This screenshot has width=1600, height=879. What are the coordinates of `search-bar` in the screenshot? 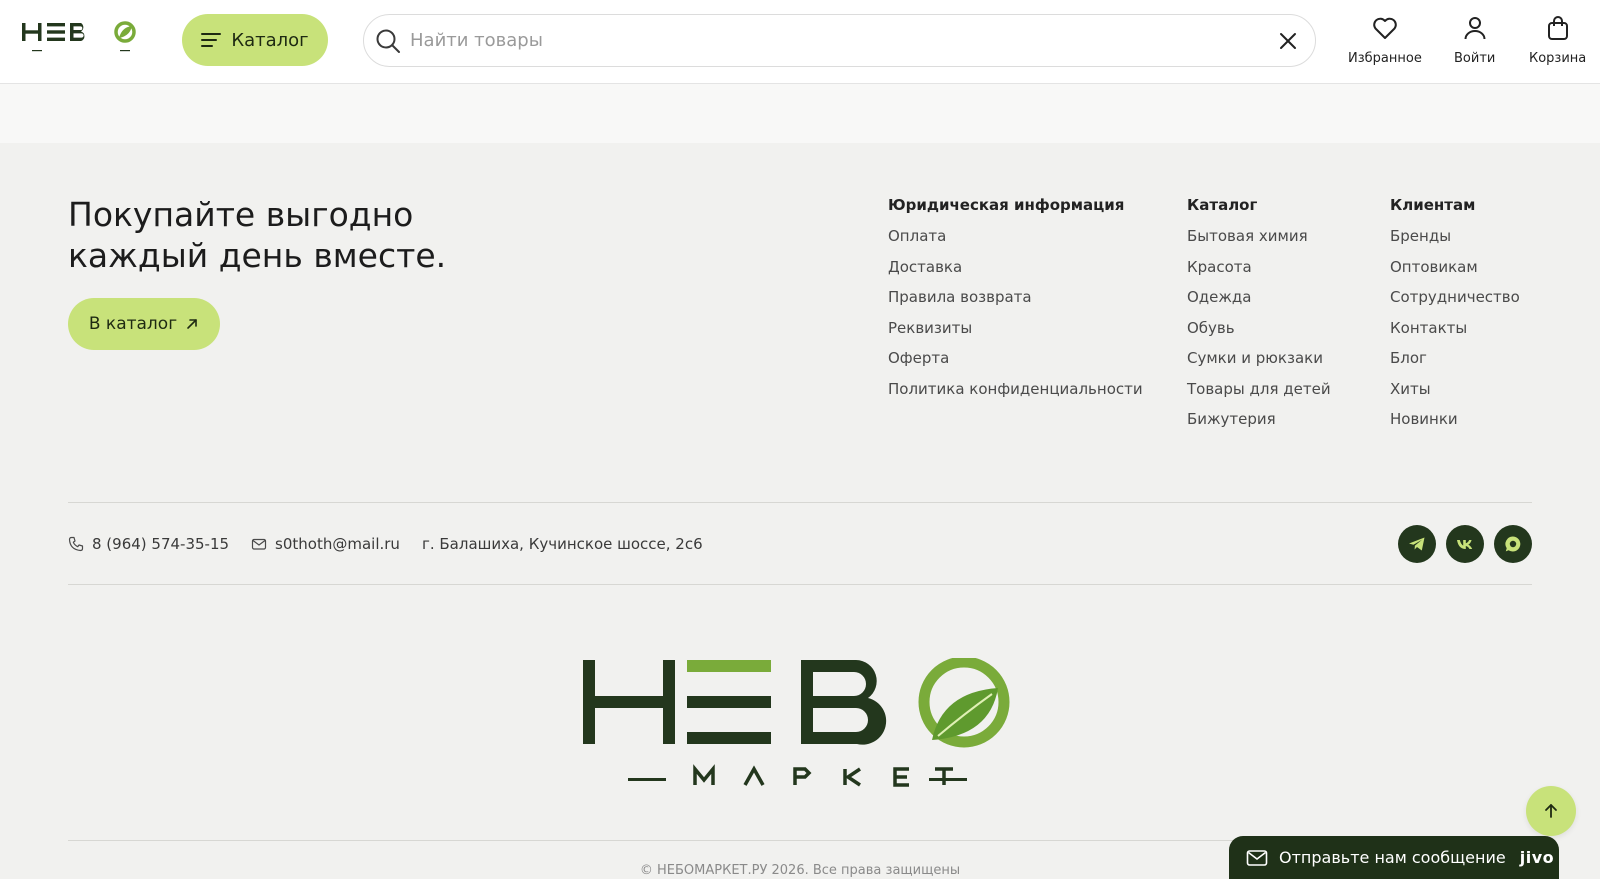 It's located at (839, 40).